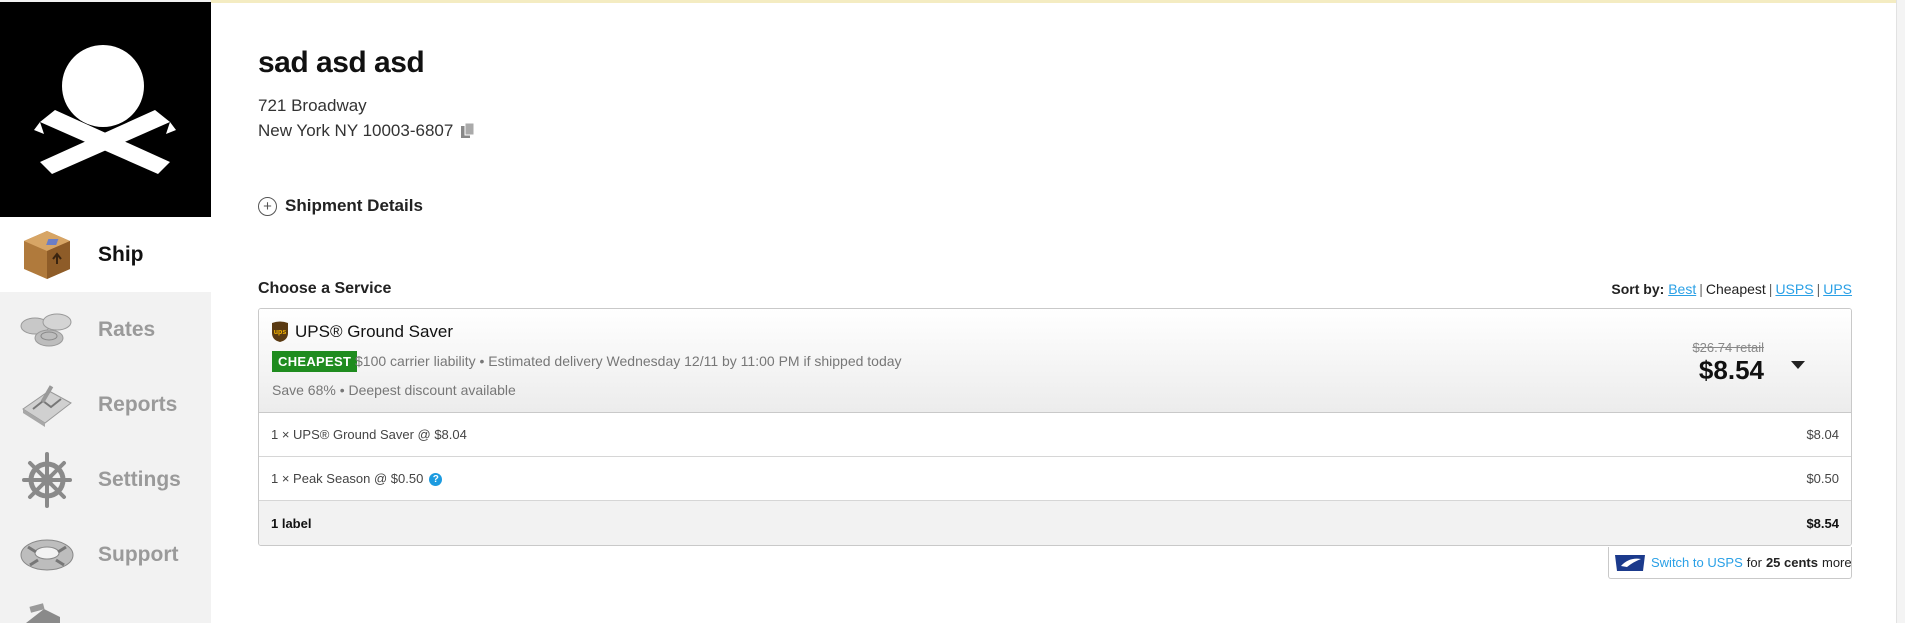  I want to click on service-savings: Save 68% • Deepest discount available, so click(394, 390).